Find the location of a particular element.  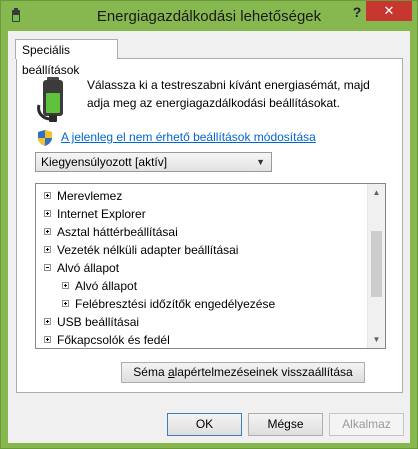

restore-label-post: lapértelmezéseinek visszaállítása is located at coordinates (263, 372).